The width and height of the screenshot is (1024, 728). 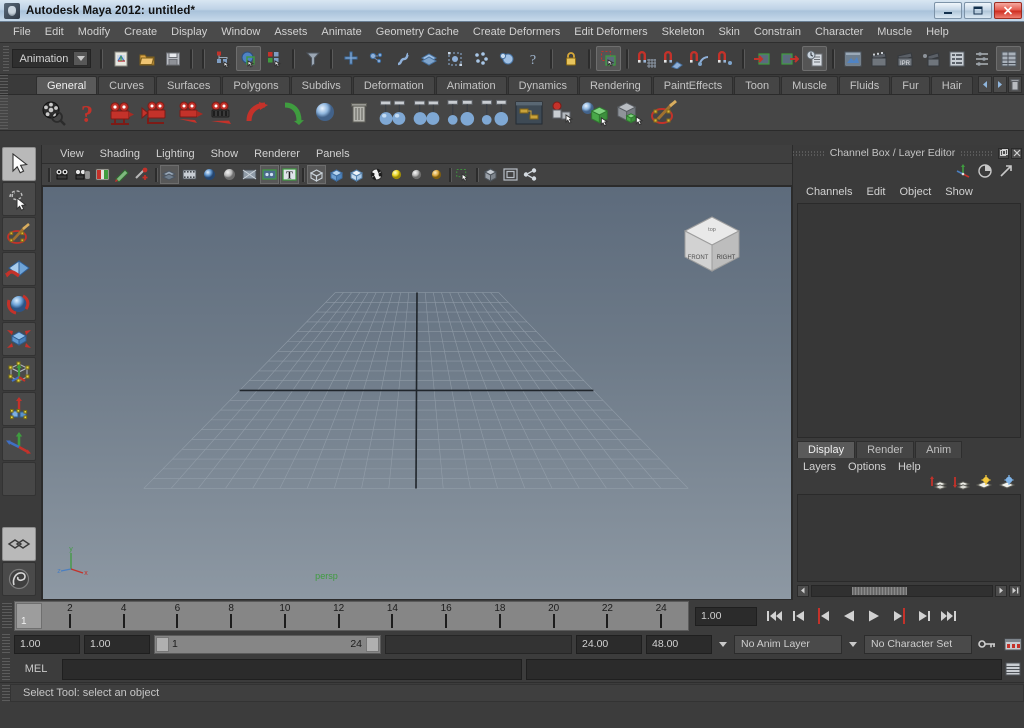 What do you see at coordinates (19, 409) in the screenshot?
I see `soft-modification-tool` at bounding box center [19, 409].